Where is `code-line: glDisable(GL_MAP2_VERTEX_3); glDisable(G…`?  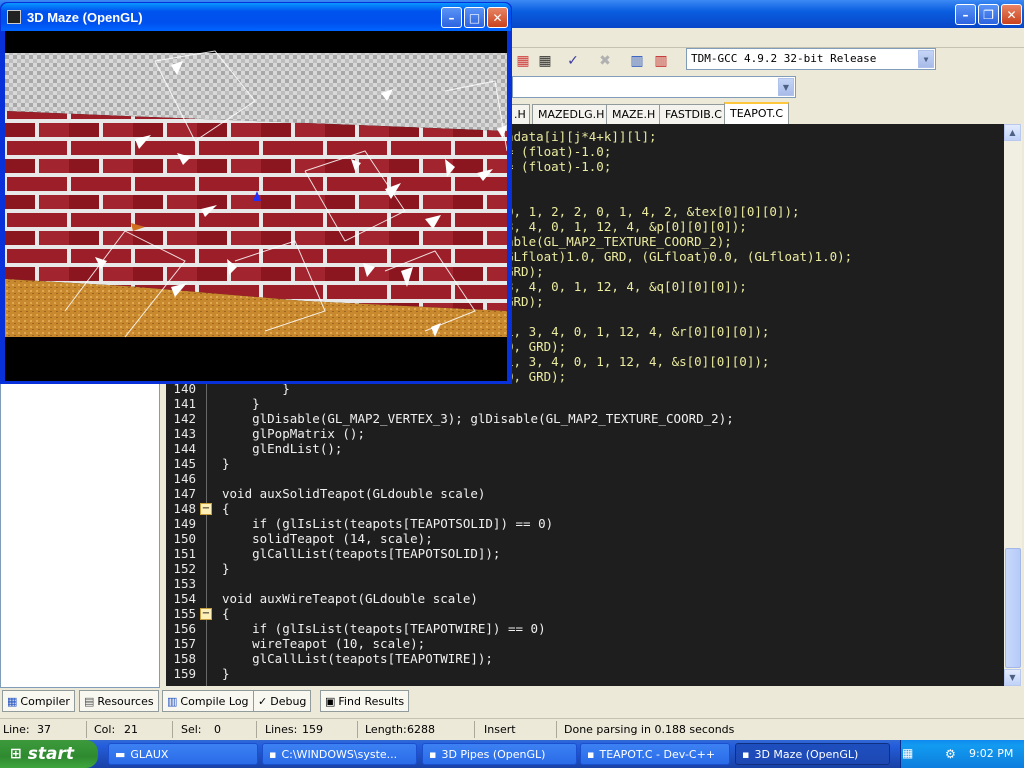
code-line: glDisable(GL_MAP2_VERTEX_3); glDisable(G… is located at coordinates (478, 418).